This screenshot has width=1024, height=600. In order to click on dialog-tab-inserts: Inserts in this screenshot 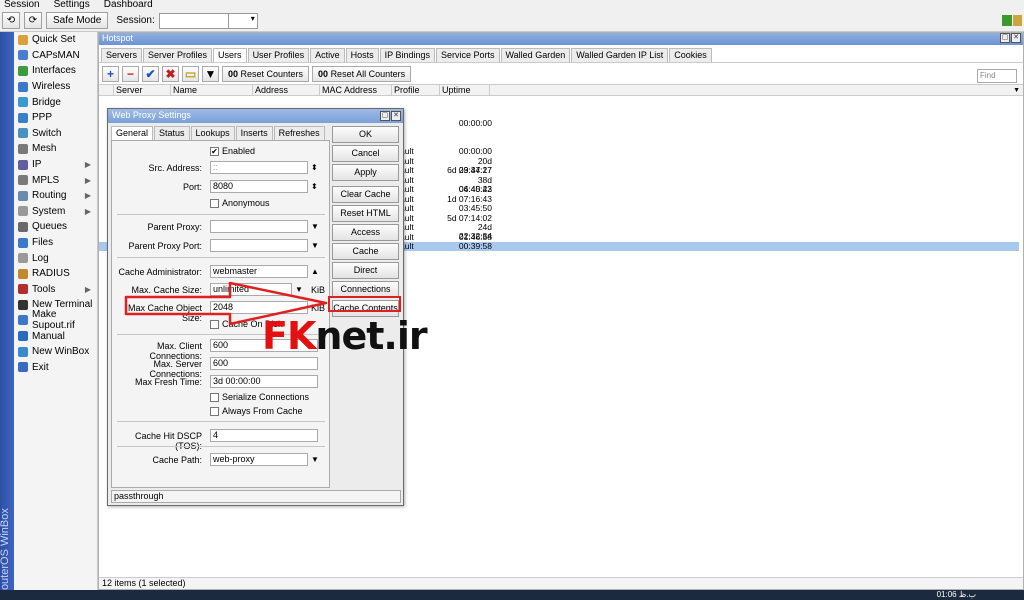, I will do `click(254, 133)`.